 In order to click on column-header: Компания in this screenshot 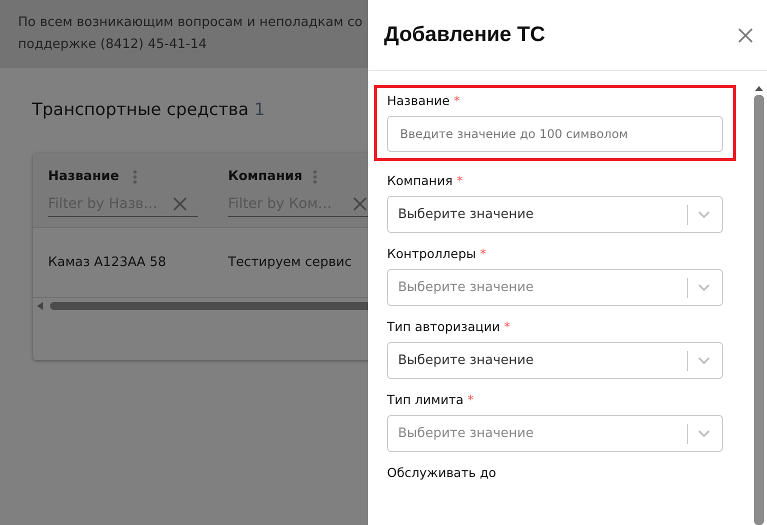, I will do `click(266, 177)`.